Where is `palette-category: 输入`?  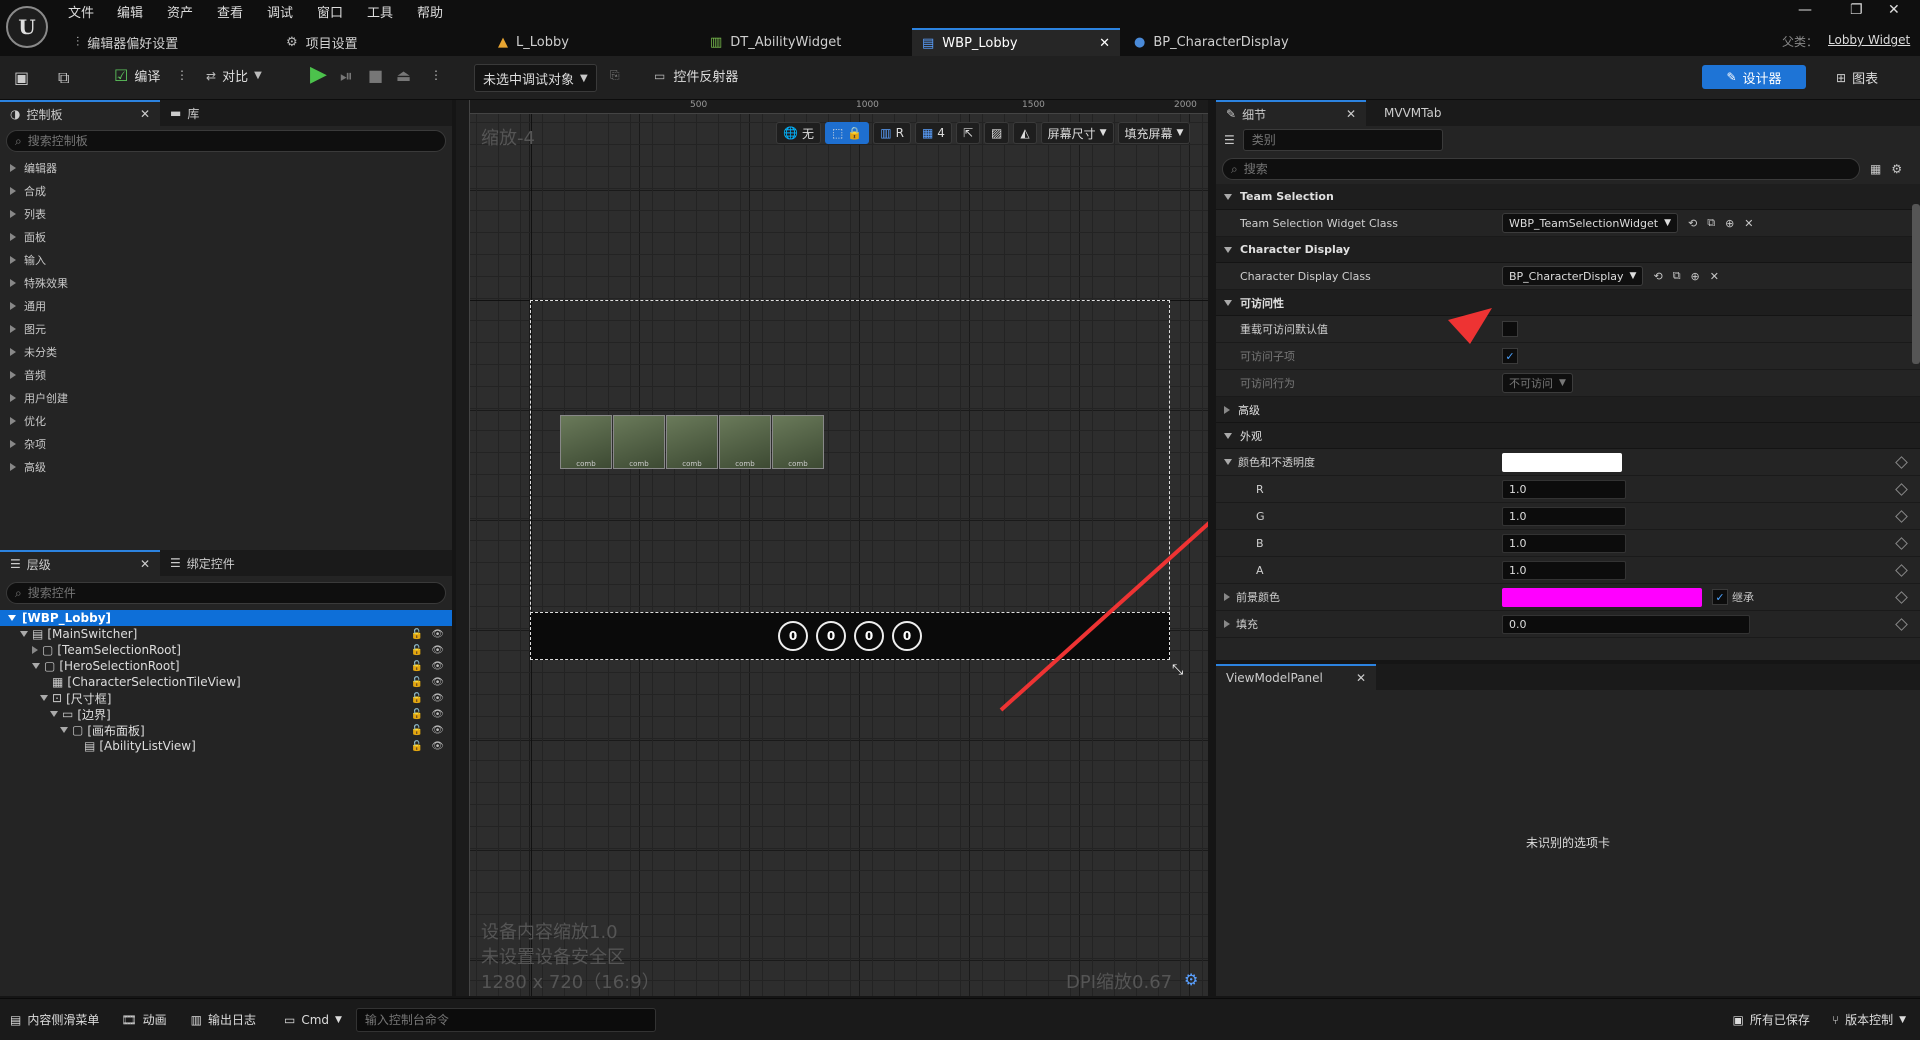 palette-category: 输入 is located at coordinates (226, 259).